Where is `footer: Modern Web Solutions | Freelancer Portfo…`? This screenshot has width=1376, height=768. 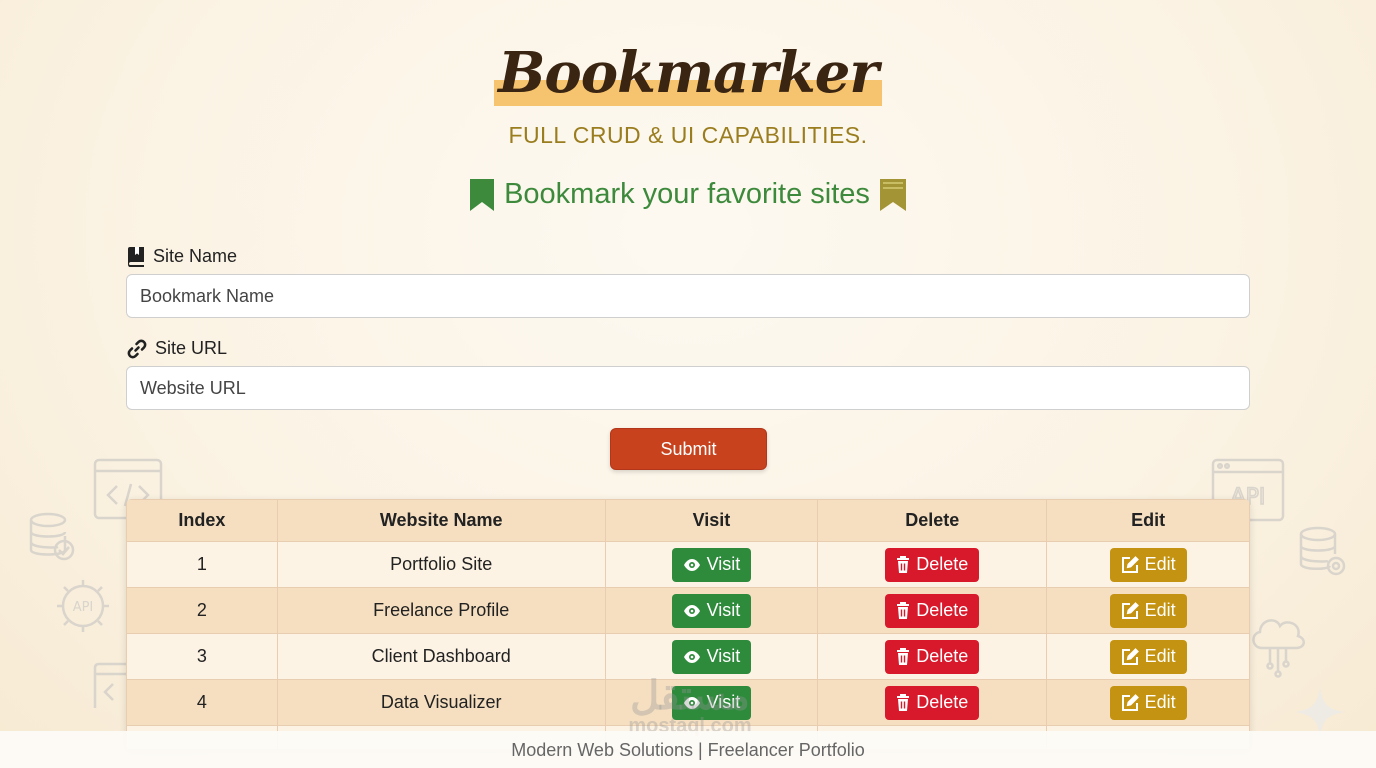 footer: Modern Web Solutions | Freelancer Portfo… is located at coordinates (688, 749).